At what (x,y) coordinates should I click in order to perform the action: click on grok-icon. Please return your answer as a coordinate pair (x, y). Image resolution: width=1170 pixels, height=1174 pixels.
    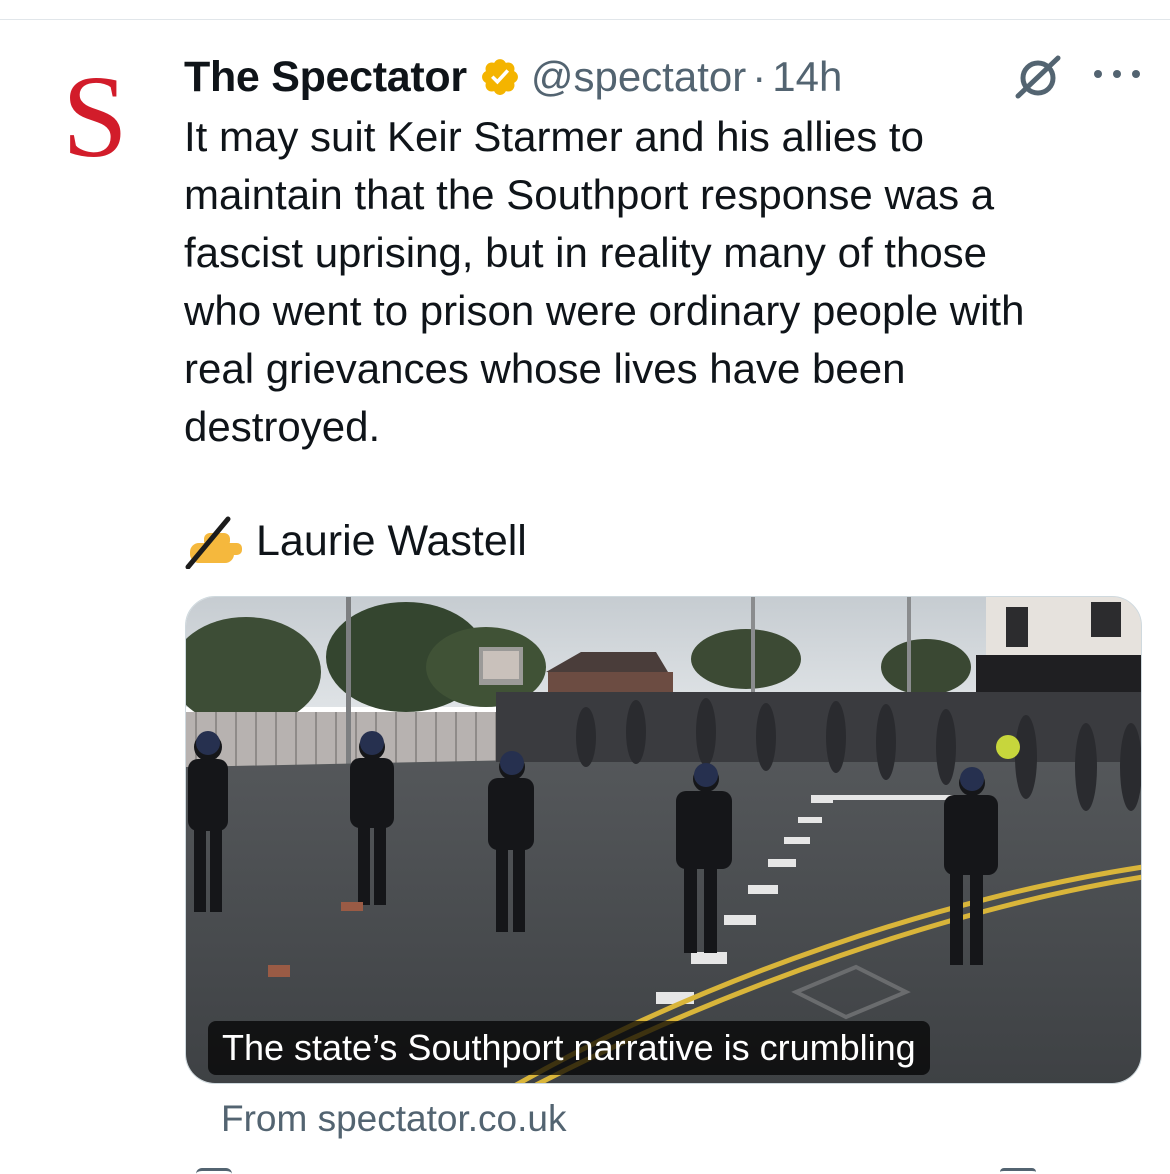
    Looking at the image, I should click on (1038, 77).